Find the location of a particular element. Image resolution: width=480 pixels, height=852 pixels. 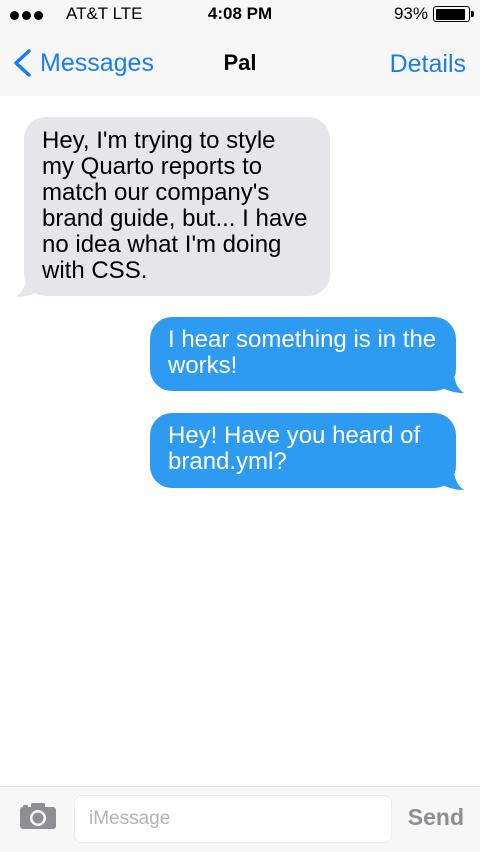

battery-percentage: 93% is located at coordinates (410, 13).